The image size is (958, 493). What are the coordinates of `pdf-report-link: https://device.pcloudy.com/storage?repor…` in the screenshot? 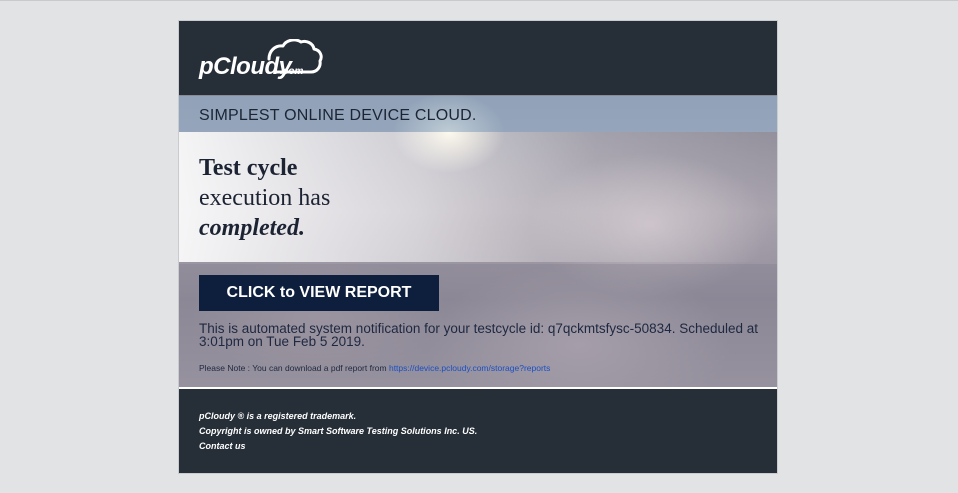 It's located at (469, 368).